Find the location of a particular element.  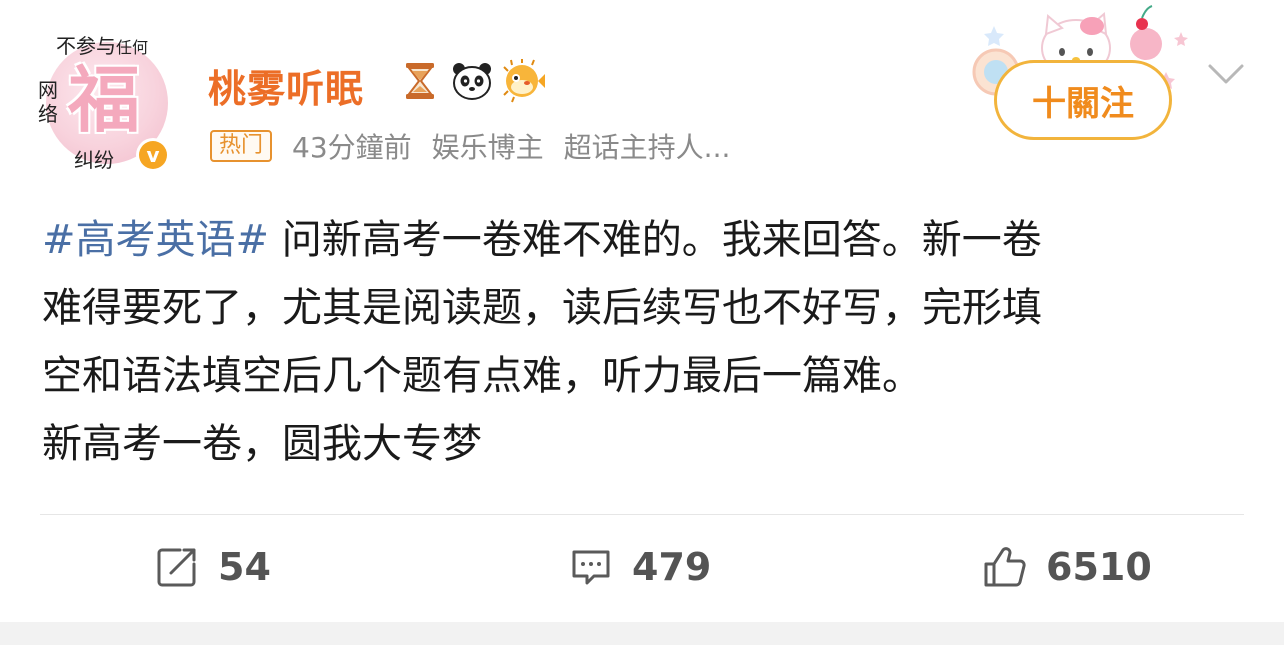

post-line-1: #高考英语# 问新高考一卷难不难的。我来回答。新一卷 is located at coordinates (542, 240).